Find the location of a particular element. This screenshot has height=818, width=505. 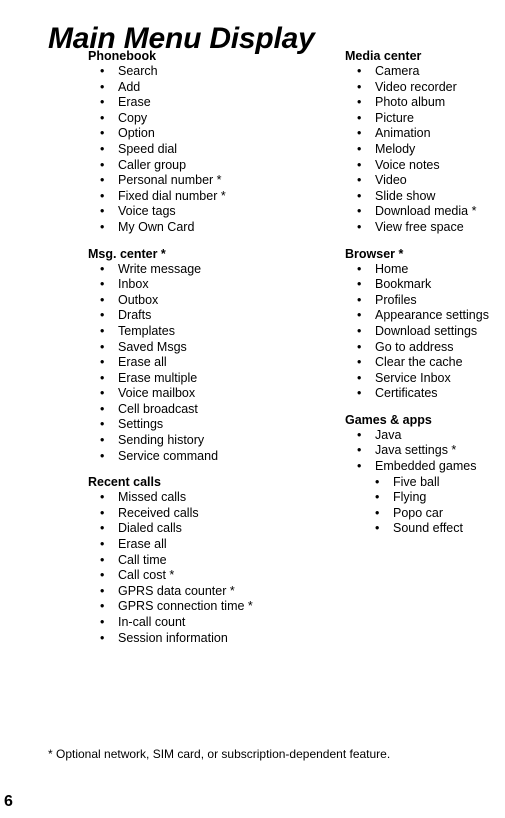

menu-item-label: Service command is located at coordinates (168, 455).